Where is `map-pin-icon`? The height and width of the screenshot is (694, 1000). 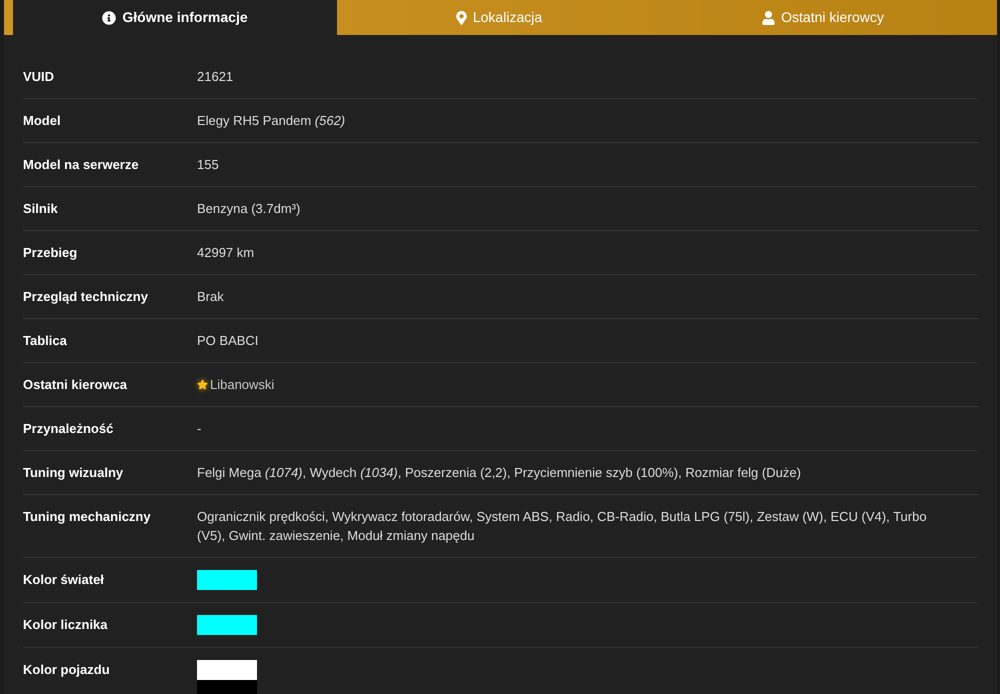 map-pin-icon is located at coordinates (461, 17).